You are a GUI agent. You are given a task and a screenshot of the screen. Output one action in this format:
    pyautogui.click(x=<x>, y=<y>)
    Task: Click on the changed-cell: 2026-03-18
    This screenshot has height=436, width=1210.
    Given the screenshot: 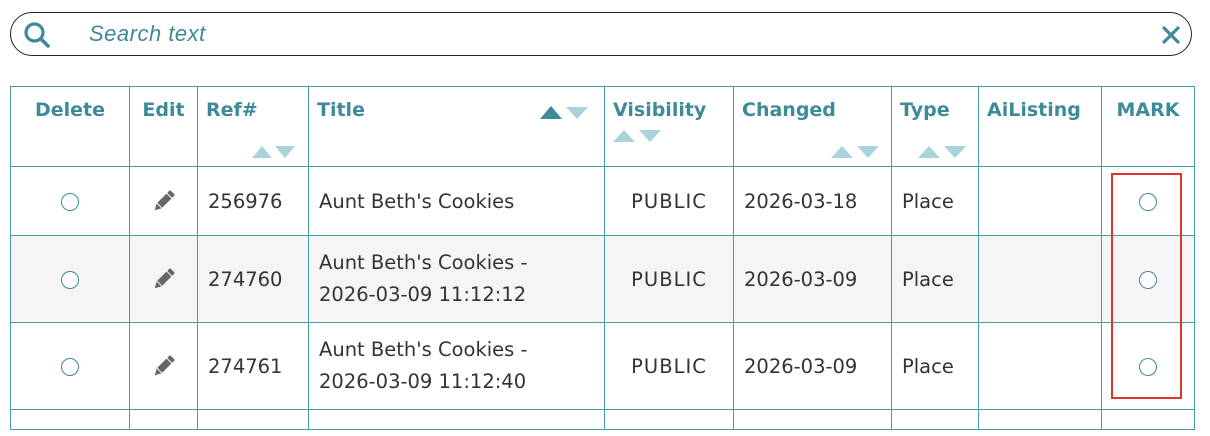 What is the action you would take?
    pyautogui.click(x=812, y=201)
    